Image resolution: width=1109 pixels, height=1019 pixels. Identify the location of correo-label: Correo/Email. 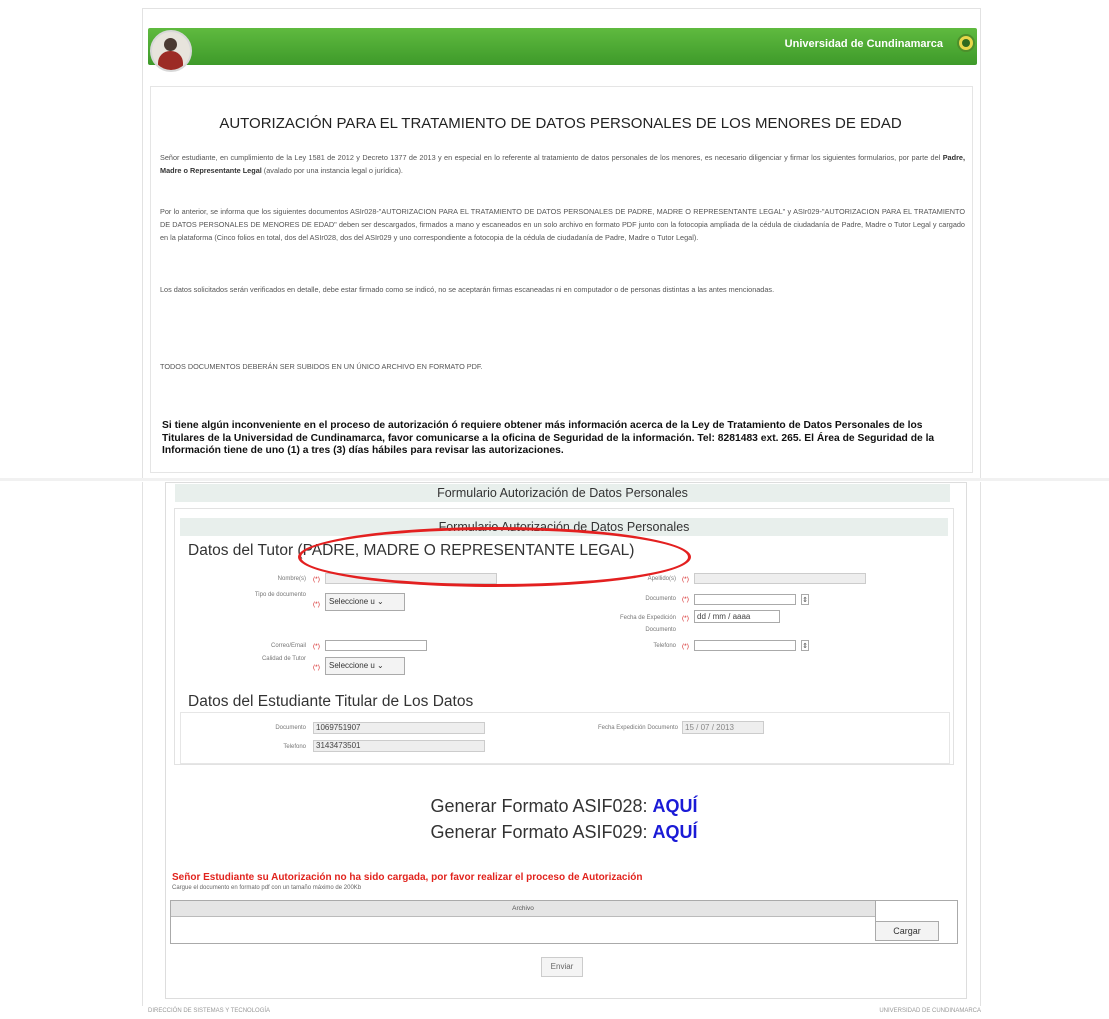
(288, 646).